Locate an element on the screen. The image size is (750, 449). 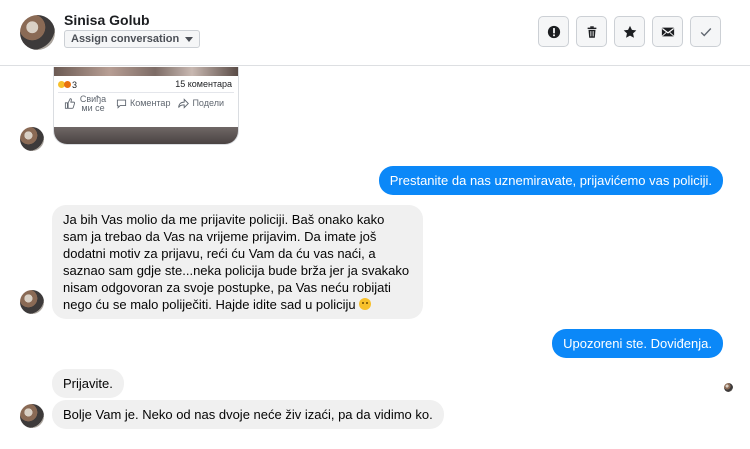
angry-reaction-icon is located at coordinates (67, 84).